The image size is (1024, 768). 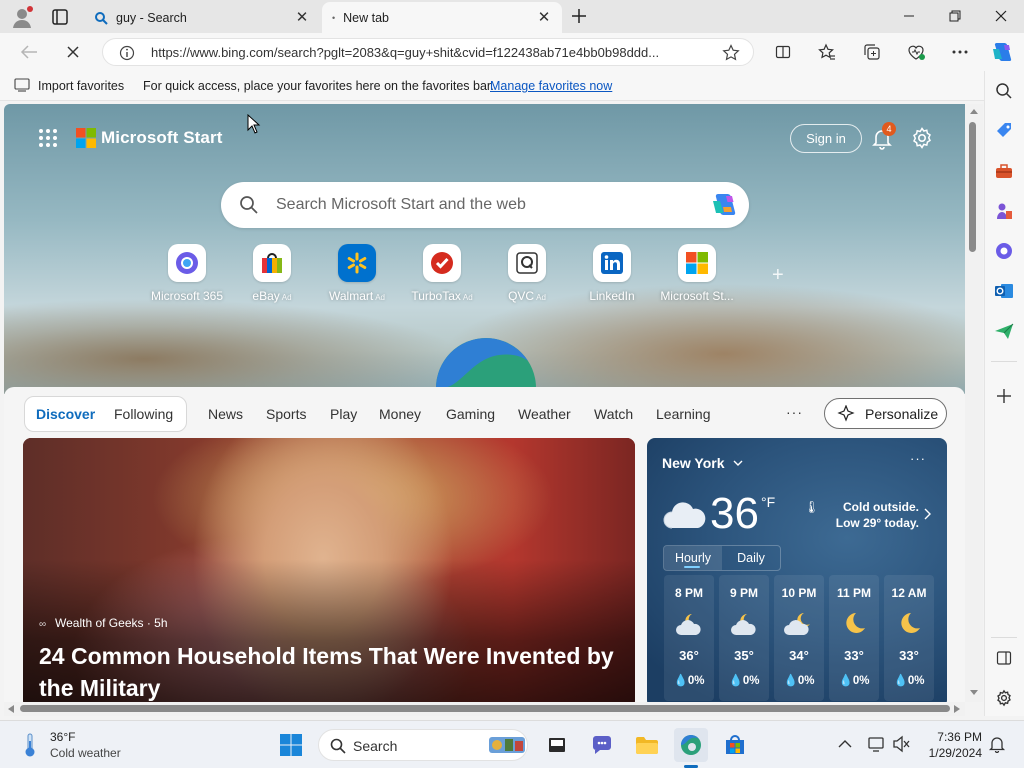 What do you see at coordinates (751, 558) in the screenshot?
I see `tab-daily: Daily` at bounding box center [751, 558].